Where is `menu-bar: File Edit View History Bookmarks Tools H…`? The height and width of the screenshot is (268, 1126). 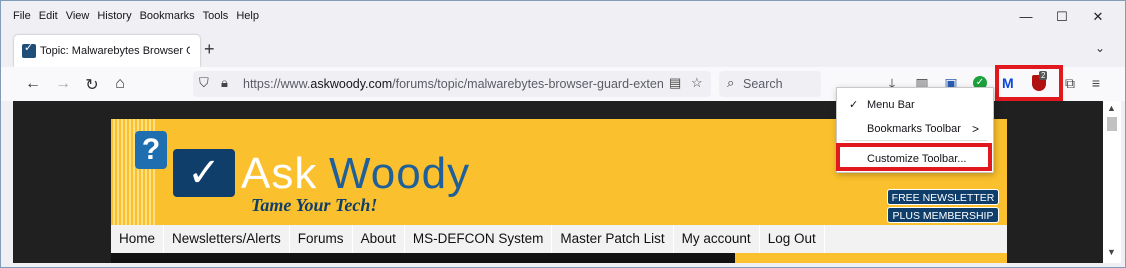 menu-bar: File Edit View History Bookmarks Tools H… is located at coordinates (563, 16).